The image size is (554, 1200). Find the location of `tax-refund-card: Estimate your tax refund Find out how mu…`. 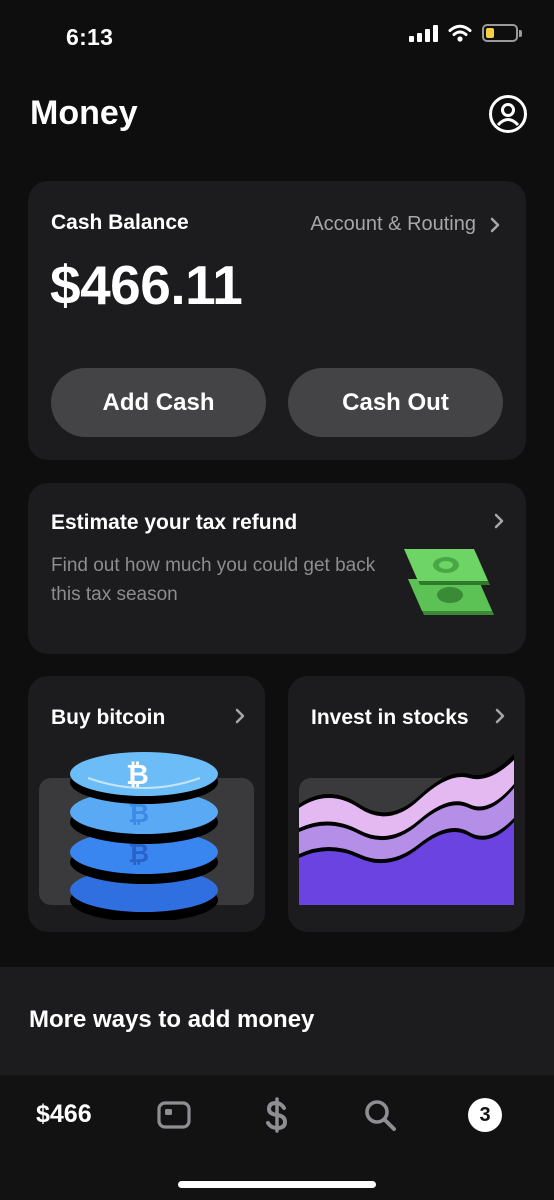

tax-refund-card: Estimate your tax refund Find out how mu… is located at coordinates (277, 568).